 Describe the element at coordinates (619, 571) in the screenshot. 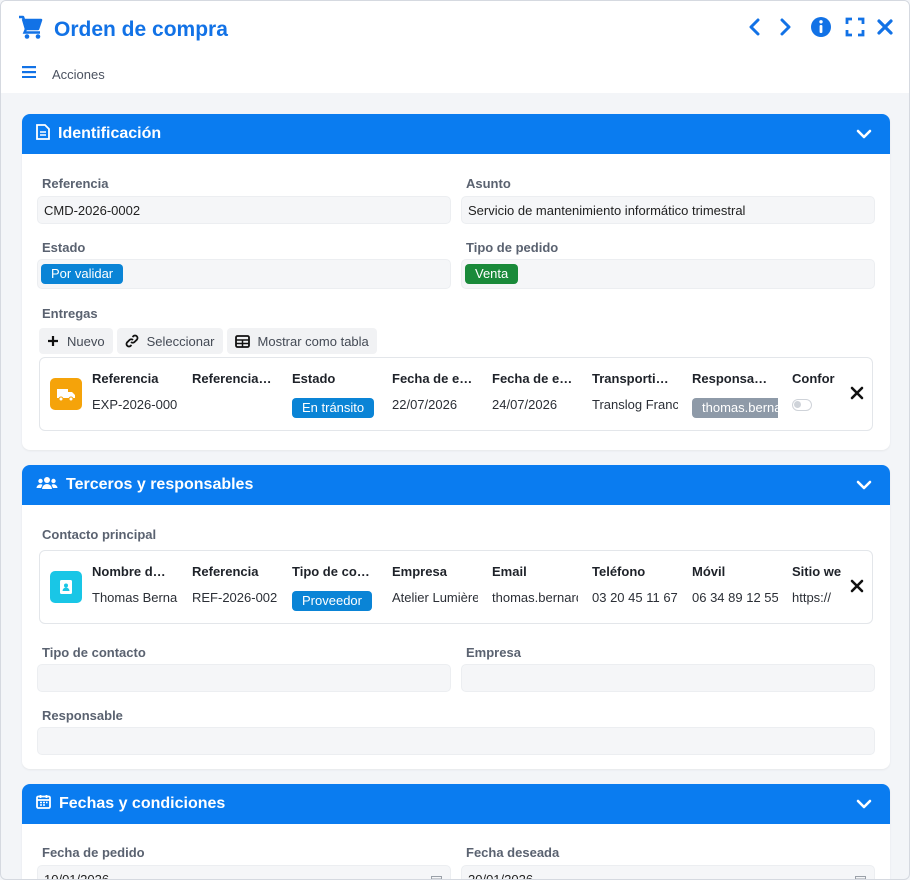

I see `col-header: Teléfono` at that location.